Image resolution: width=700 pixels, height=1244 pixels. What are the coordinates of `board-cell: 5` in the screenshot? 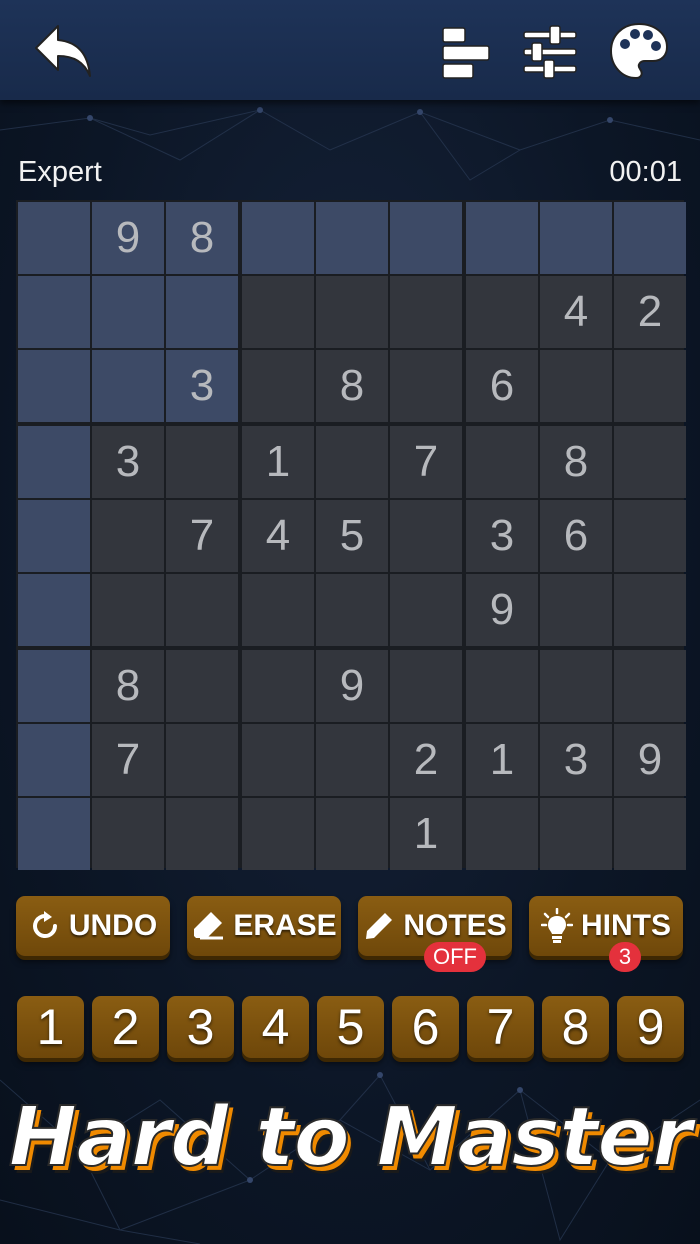 It's located at (352, 536).